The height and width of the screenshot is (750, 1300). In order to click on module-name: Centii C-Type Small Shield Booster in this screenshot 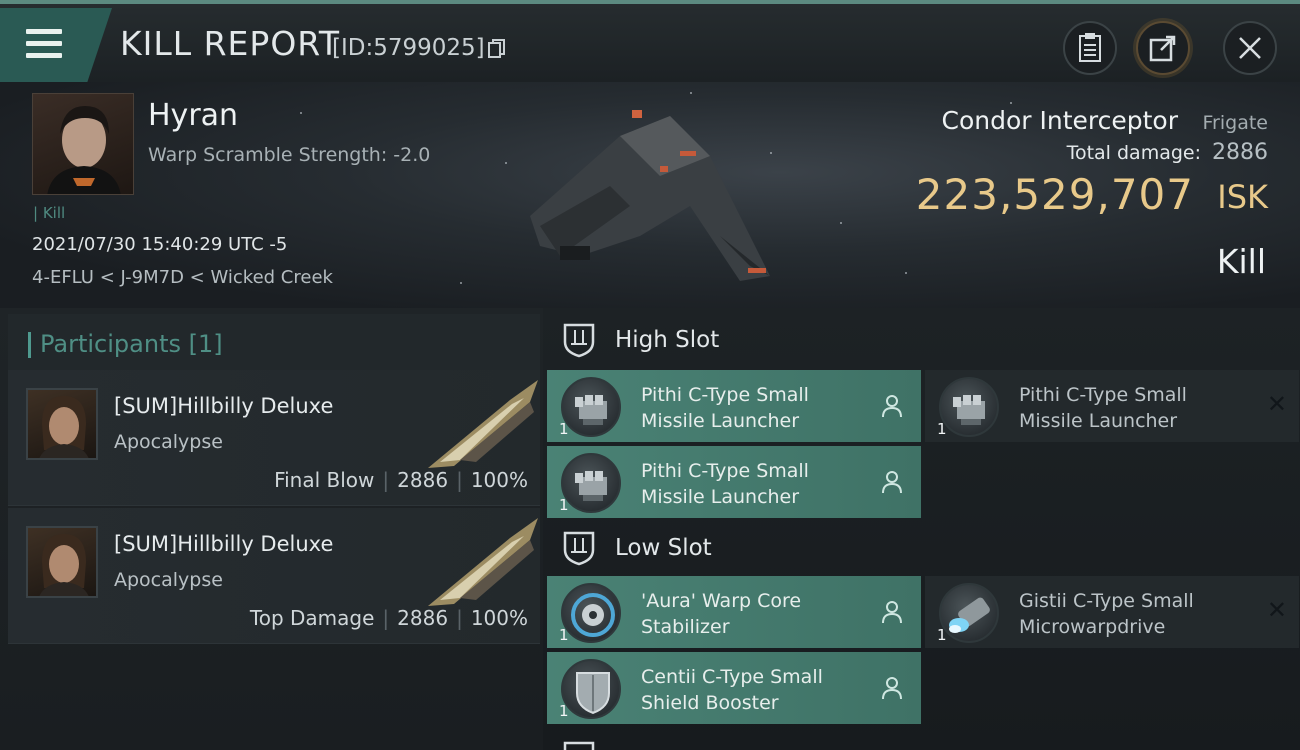, I will do `click(732, 690)`.